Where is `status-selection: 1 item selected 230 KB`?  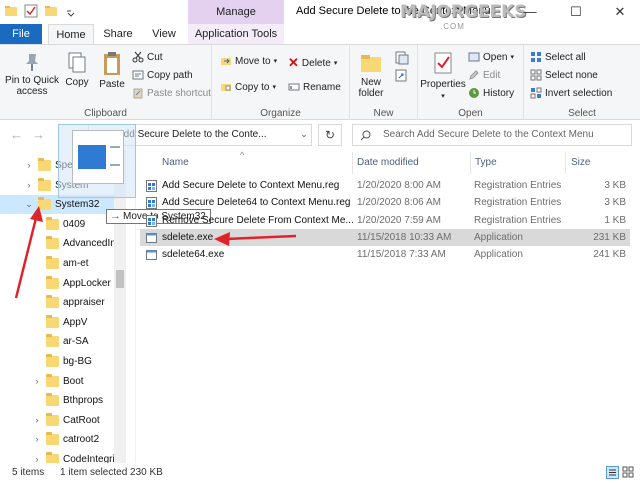
status-selection: 1 item selected 230 KB is located at coordinates (111, 472).